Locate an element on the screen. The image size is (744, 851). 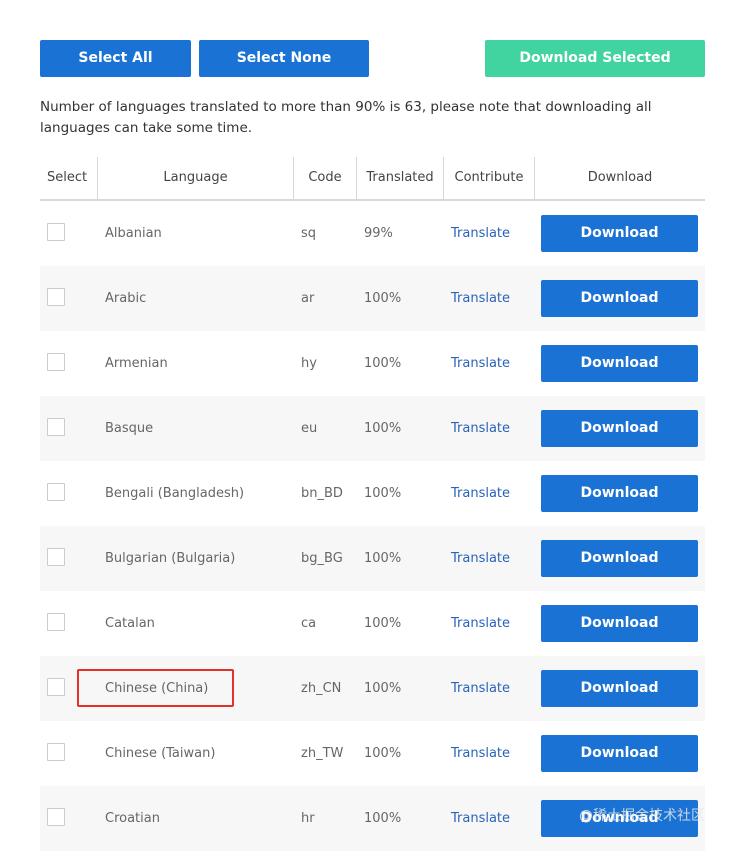
language-code: hr is located at coordinates (308, 818).